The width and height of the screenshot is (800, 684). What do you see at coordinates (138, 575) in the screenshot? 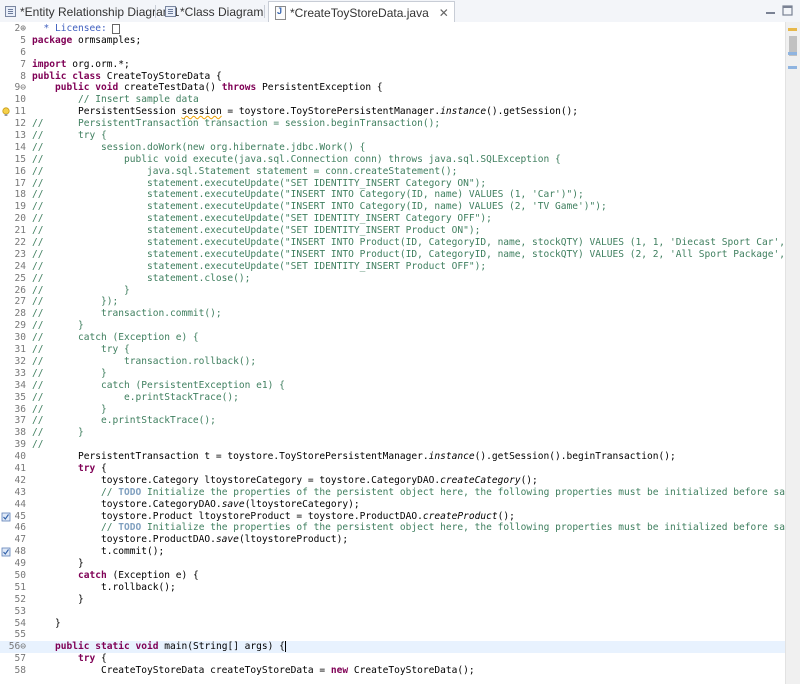
I see `line-text: catch (Exception e) {` at bounding box center [138, 575].